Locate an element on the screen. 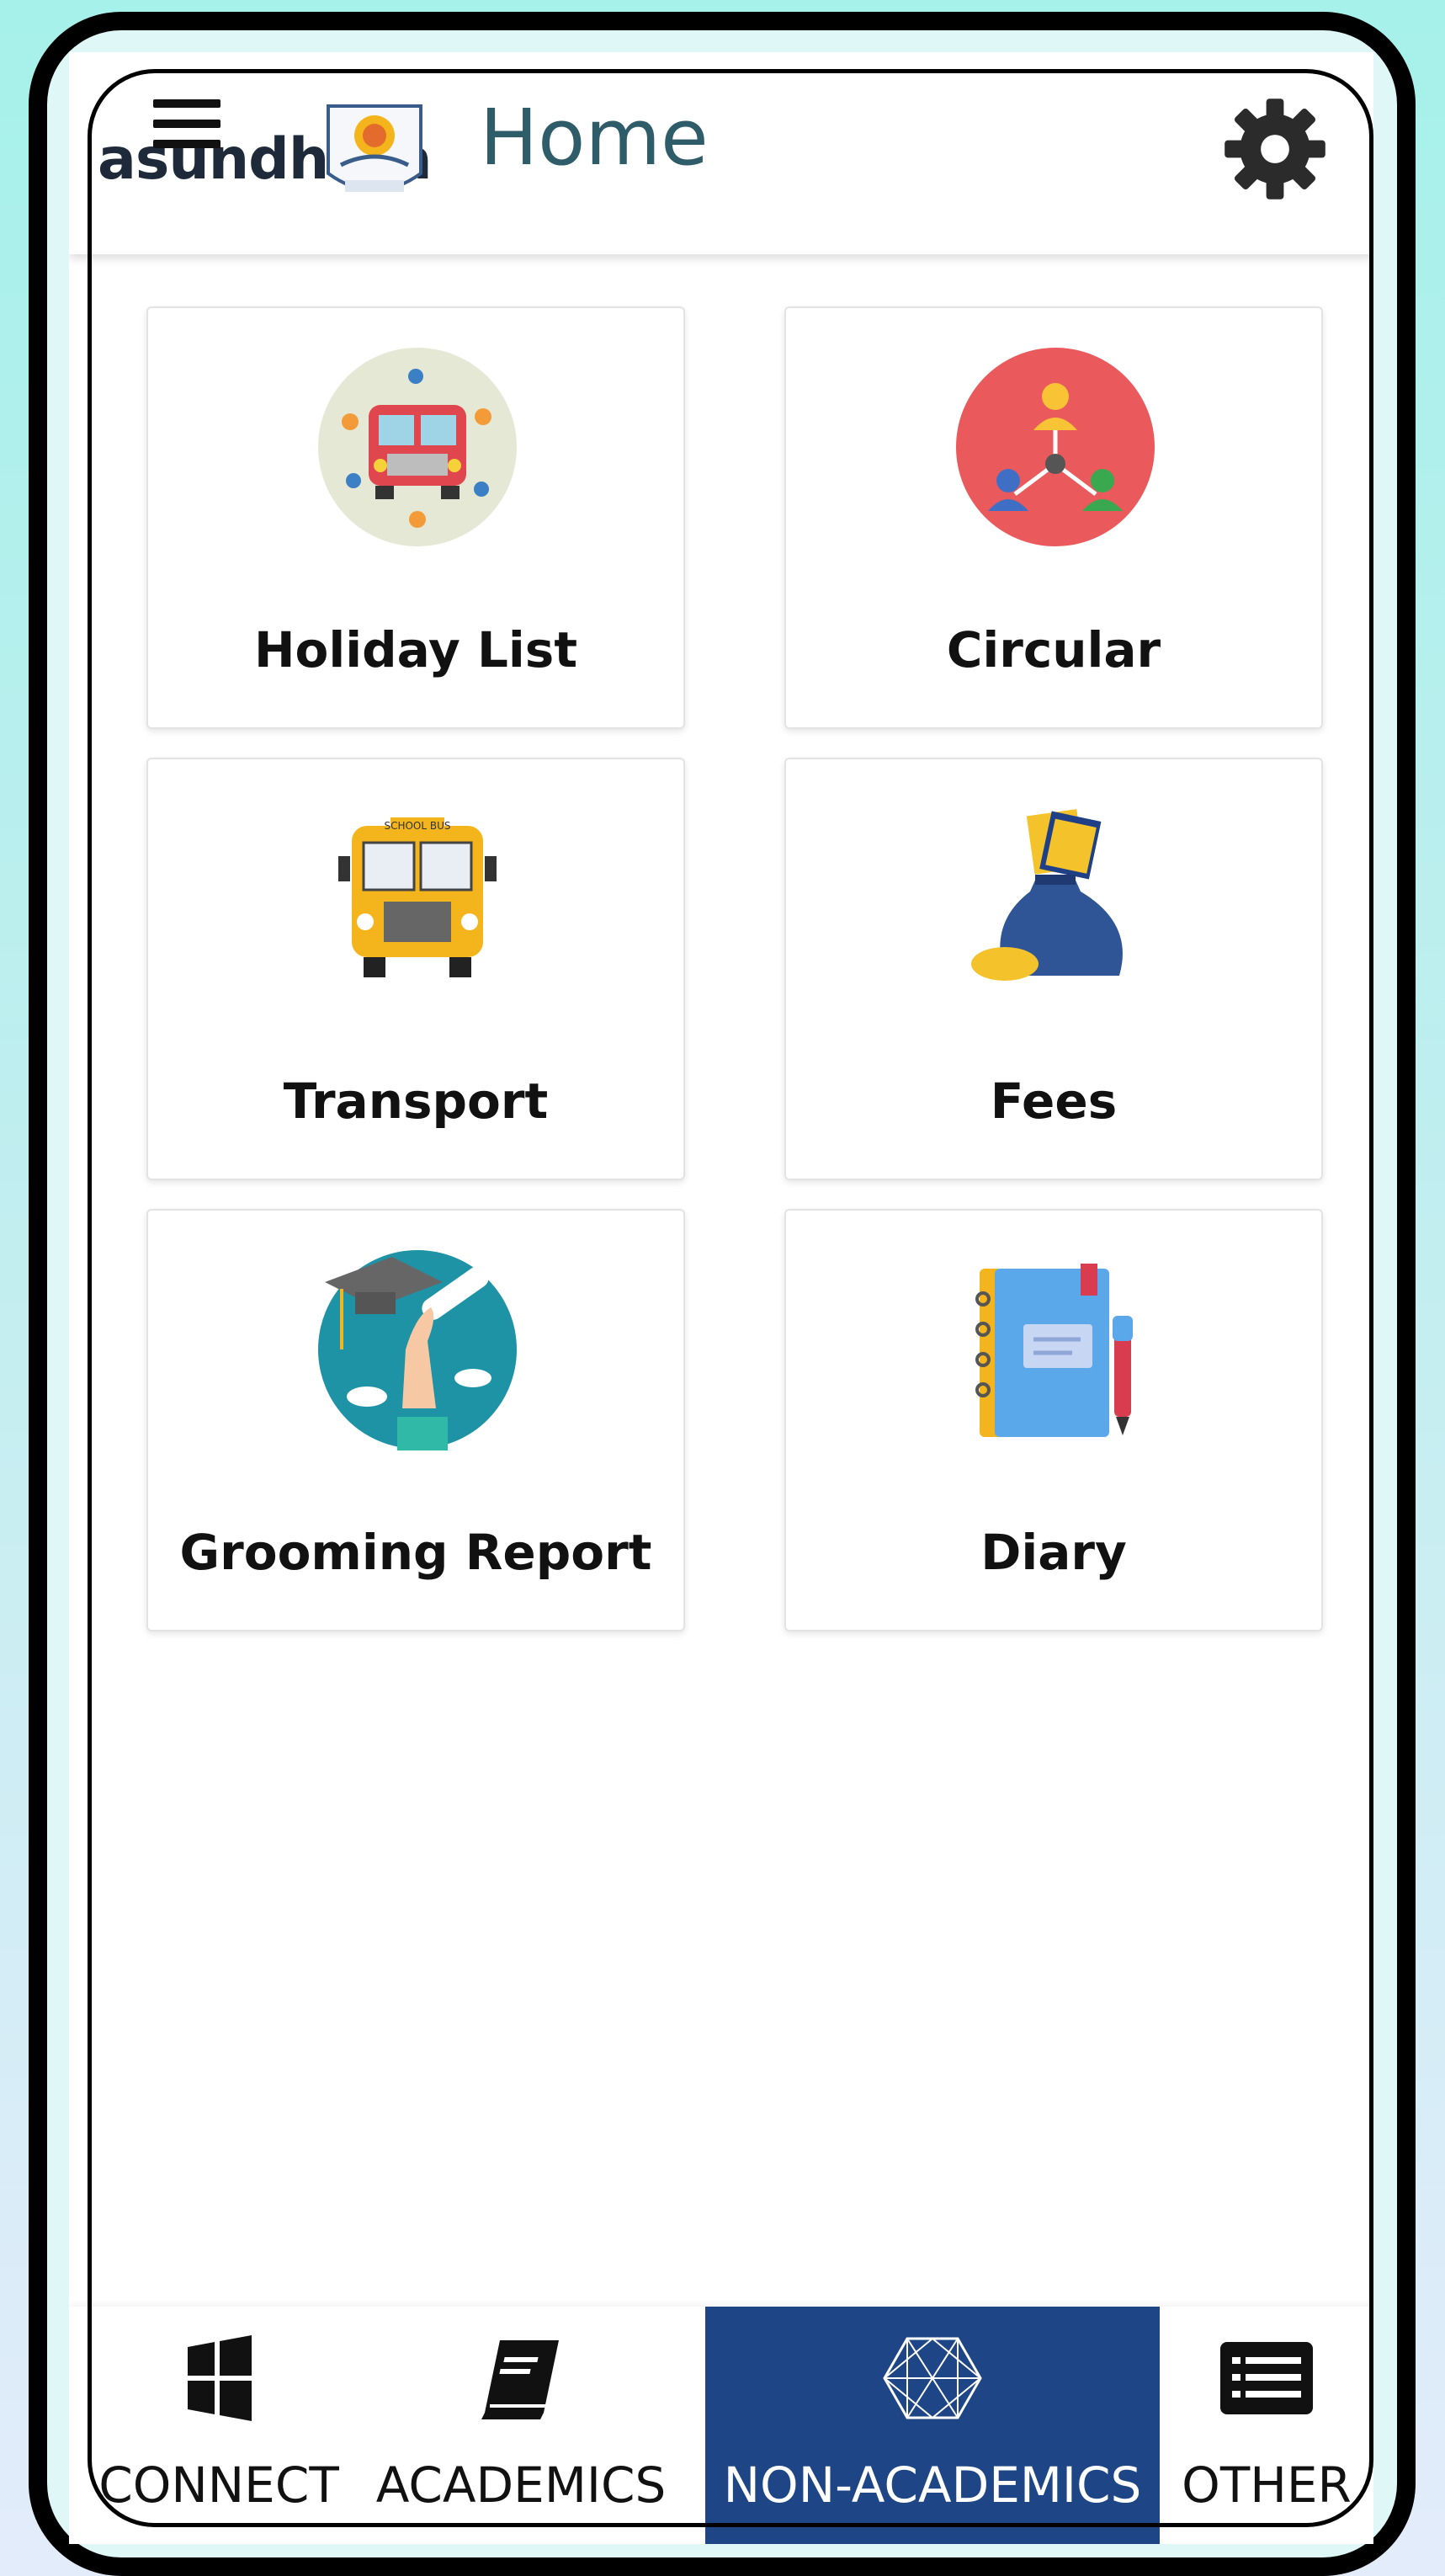  gear-icon is located at coordinates (1275, 149).